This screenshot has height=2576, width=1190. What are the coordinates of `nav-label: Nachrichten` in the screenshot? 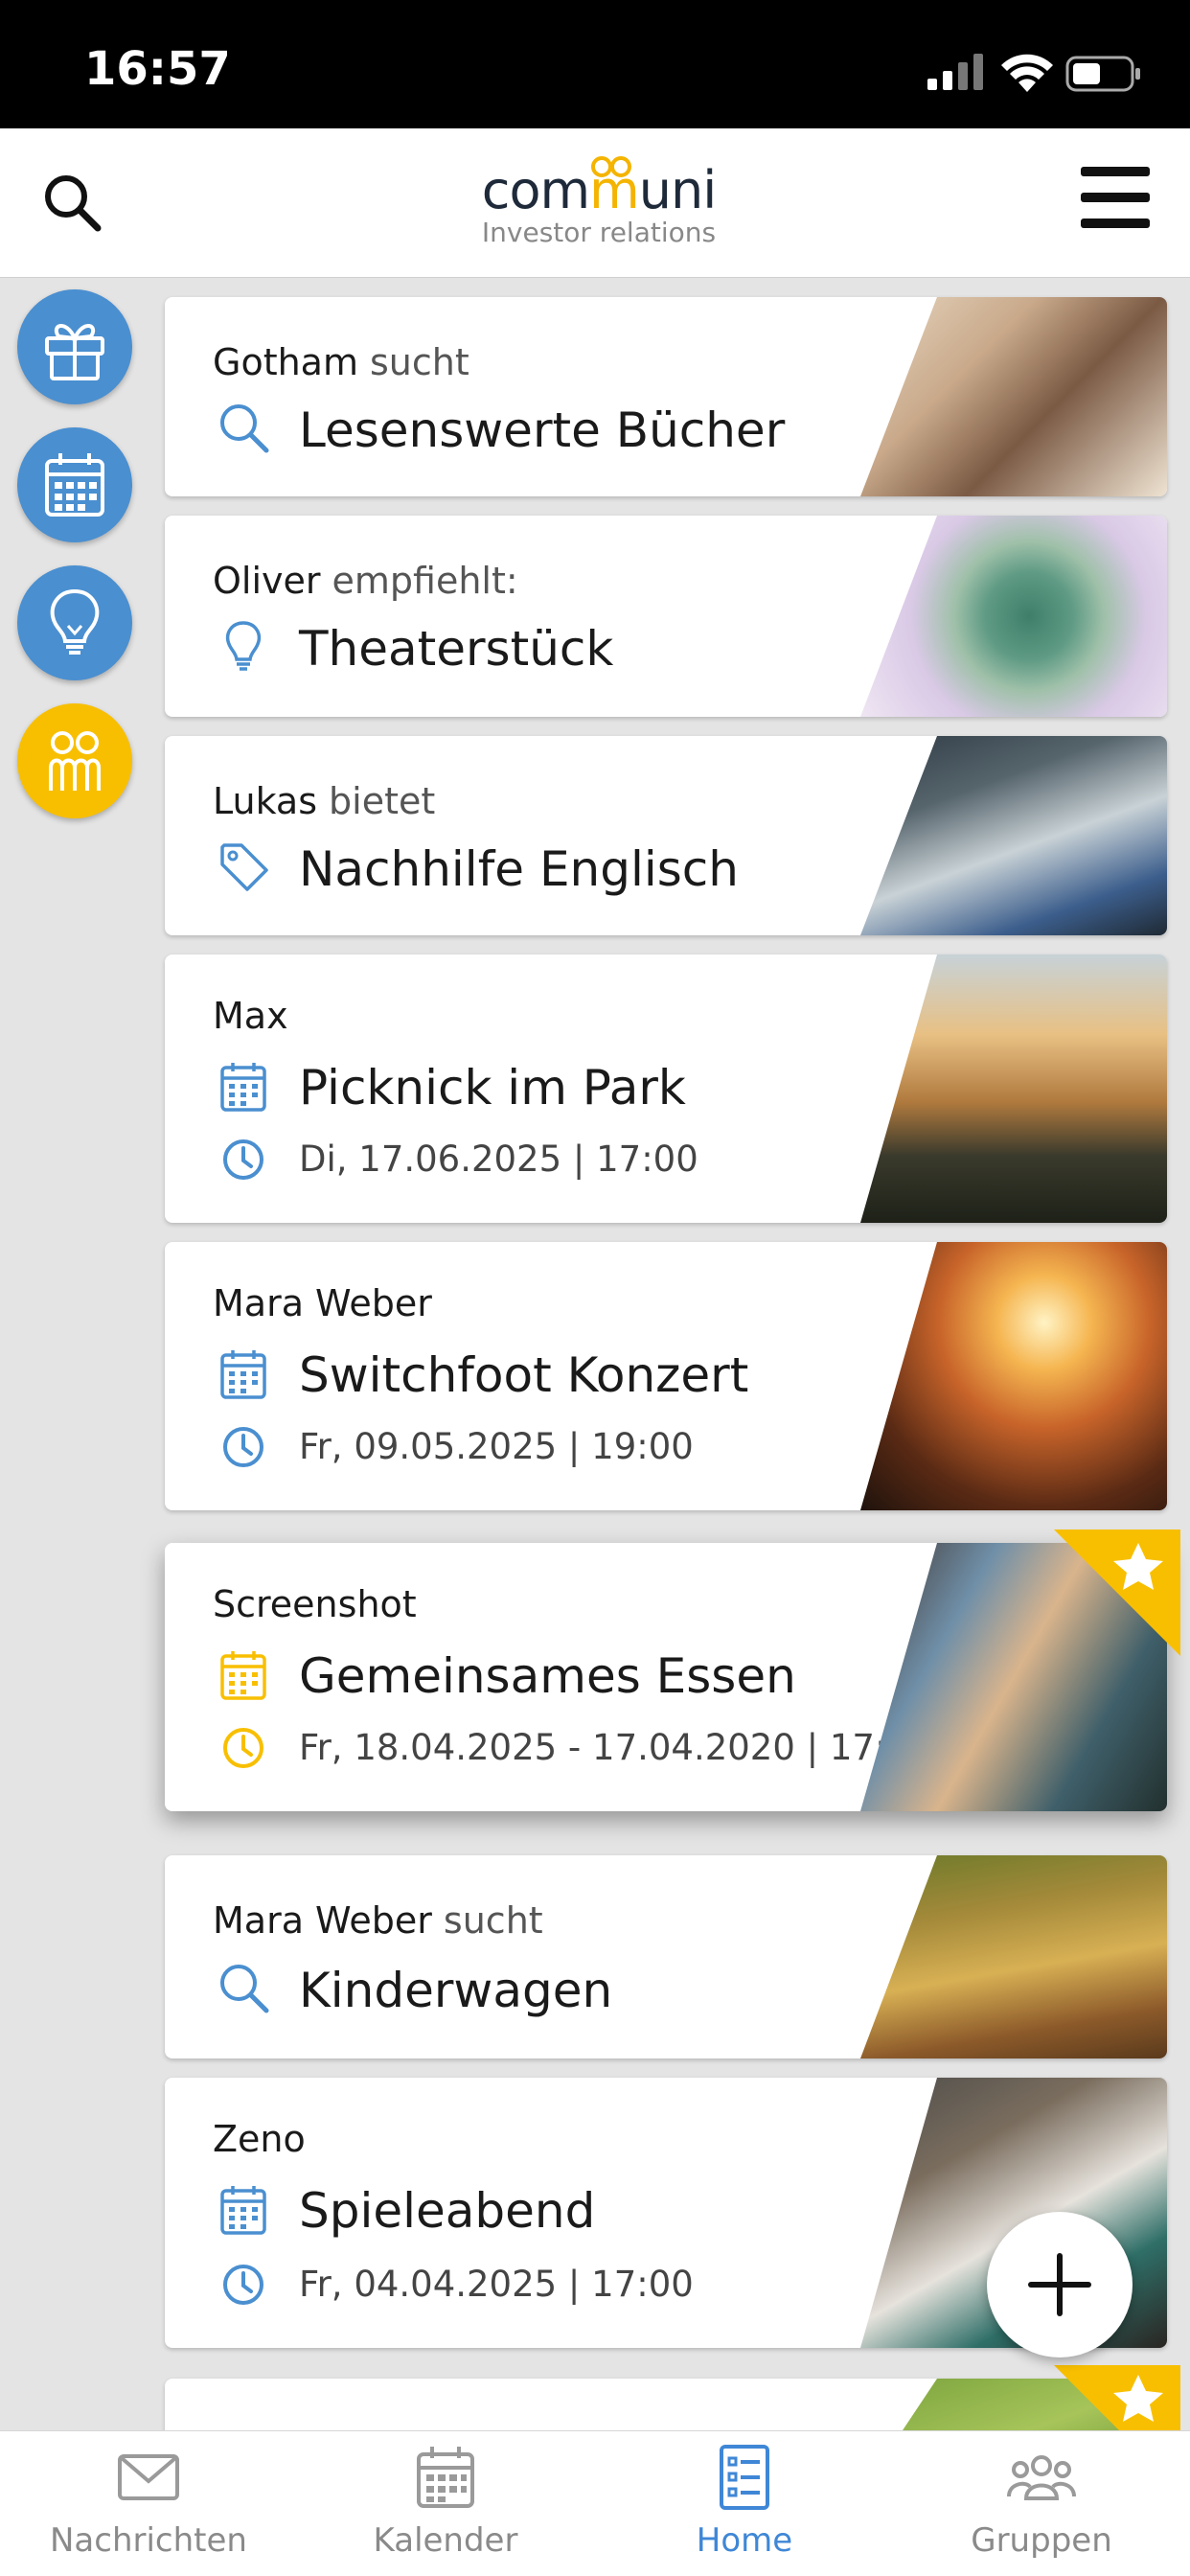 It's located at (148, 2540).